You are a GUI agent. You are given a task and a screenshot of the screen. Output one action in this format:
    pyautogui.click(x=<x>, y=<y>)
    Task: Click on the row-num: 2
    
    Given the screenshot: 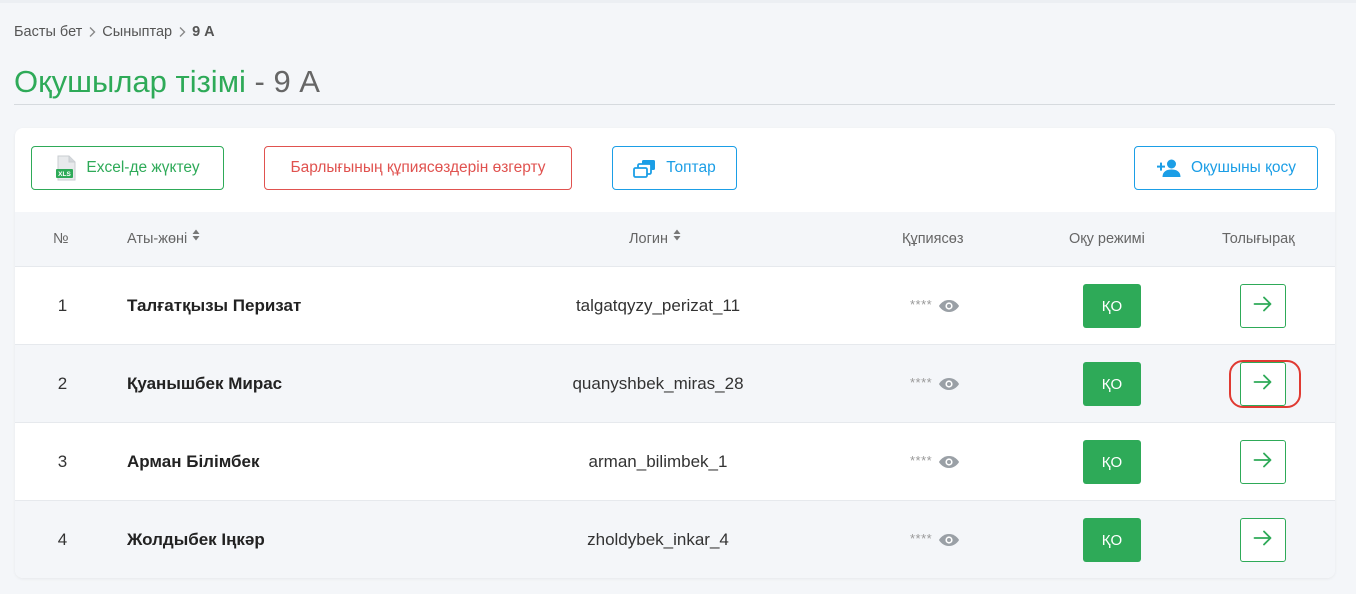 What is the action you would take?
    pyautogui.click(x=62, y=383)
    